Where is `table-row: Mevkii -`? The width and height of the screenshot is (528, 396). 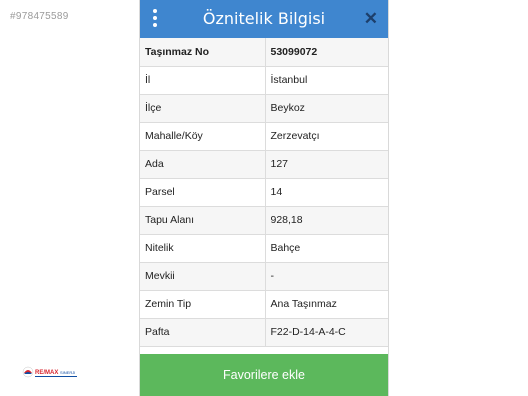 table-row: Mevkii - is located at coordinates (264, 276).